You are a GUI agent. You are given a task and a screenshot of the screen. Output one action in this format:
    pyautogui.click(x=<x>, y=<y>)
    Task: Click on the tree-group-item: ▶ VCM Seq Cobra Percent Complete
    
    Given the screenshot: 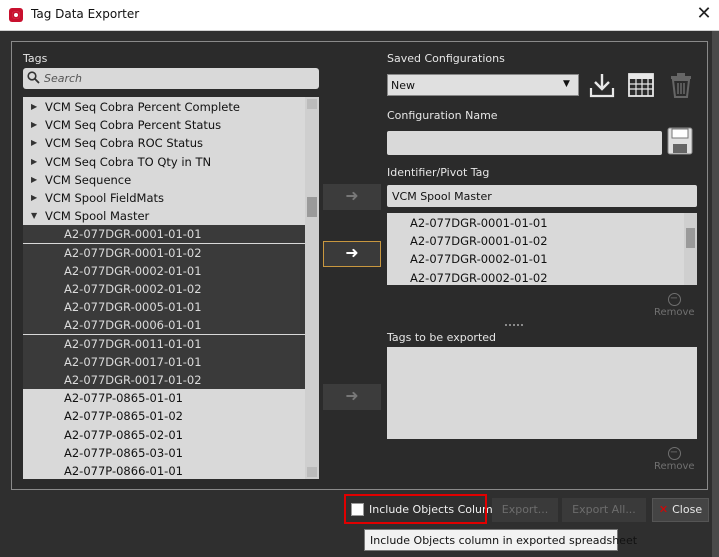 What is the action you would take?
    pyautogui.click(x=164, y=107)
    